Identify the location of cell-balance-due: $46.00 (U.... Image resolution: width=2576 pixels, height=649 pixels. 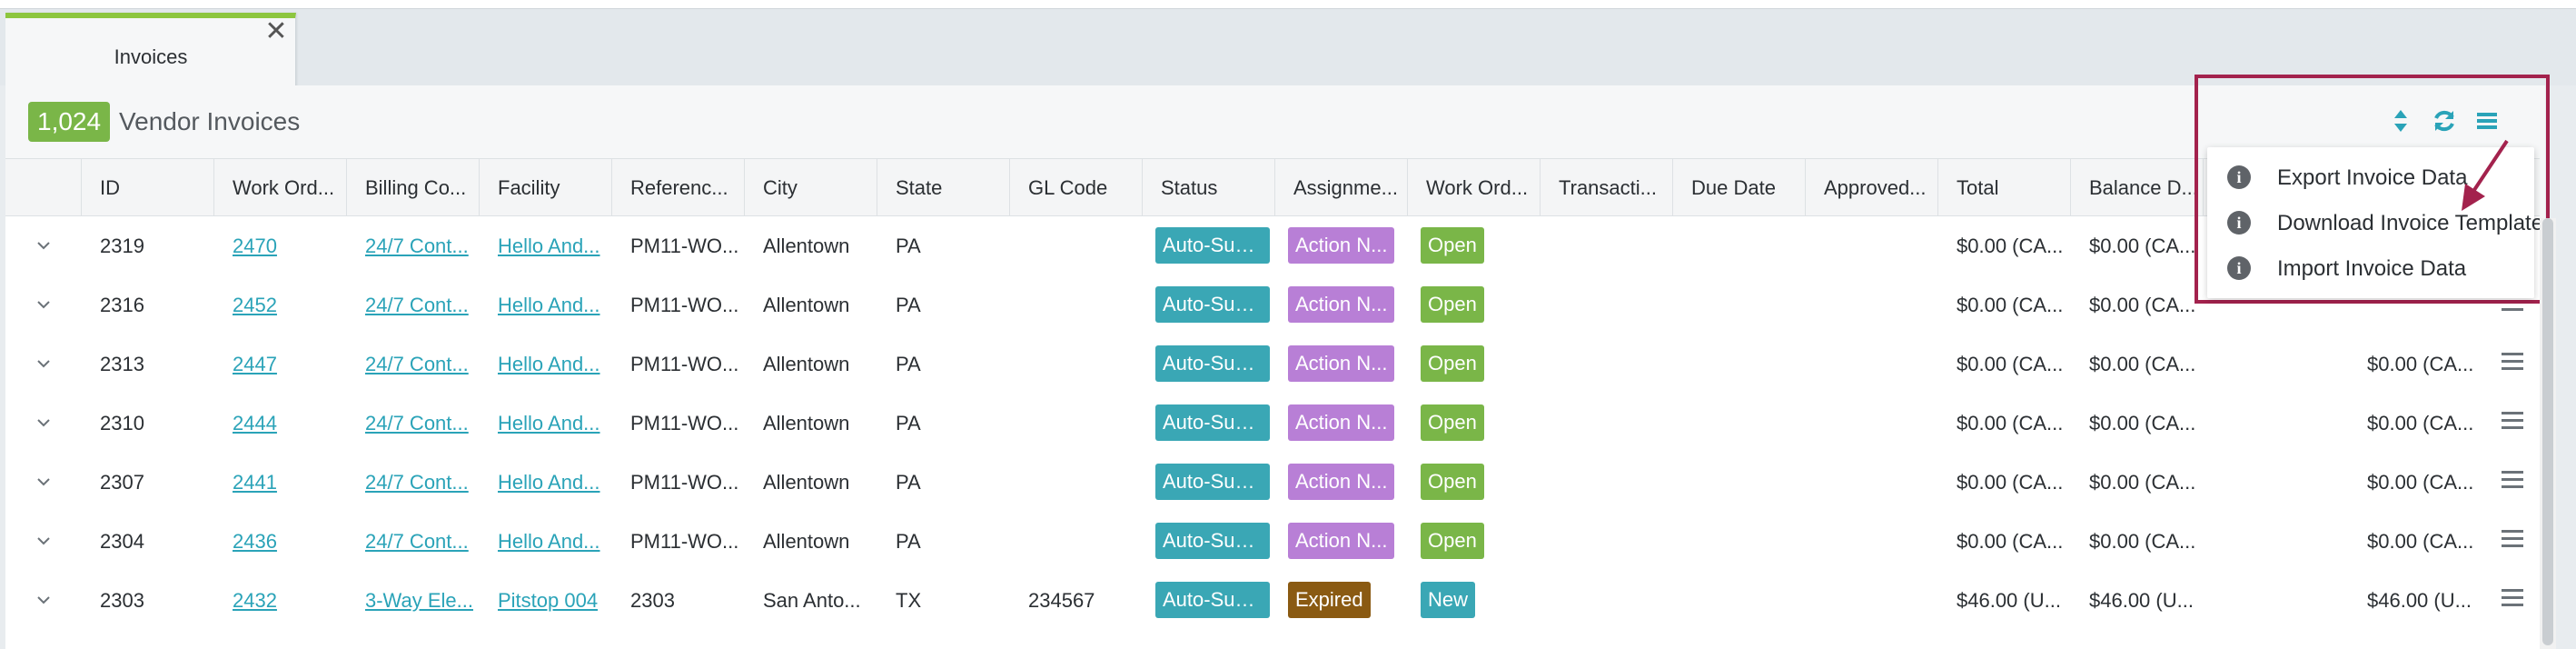
(2141, 600).